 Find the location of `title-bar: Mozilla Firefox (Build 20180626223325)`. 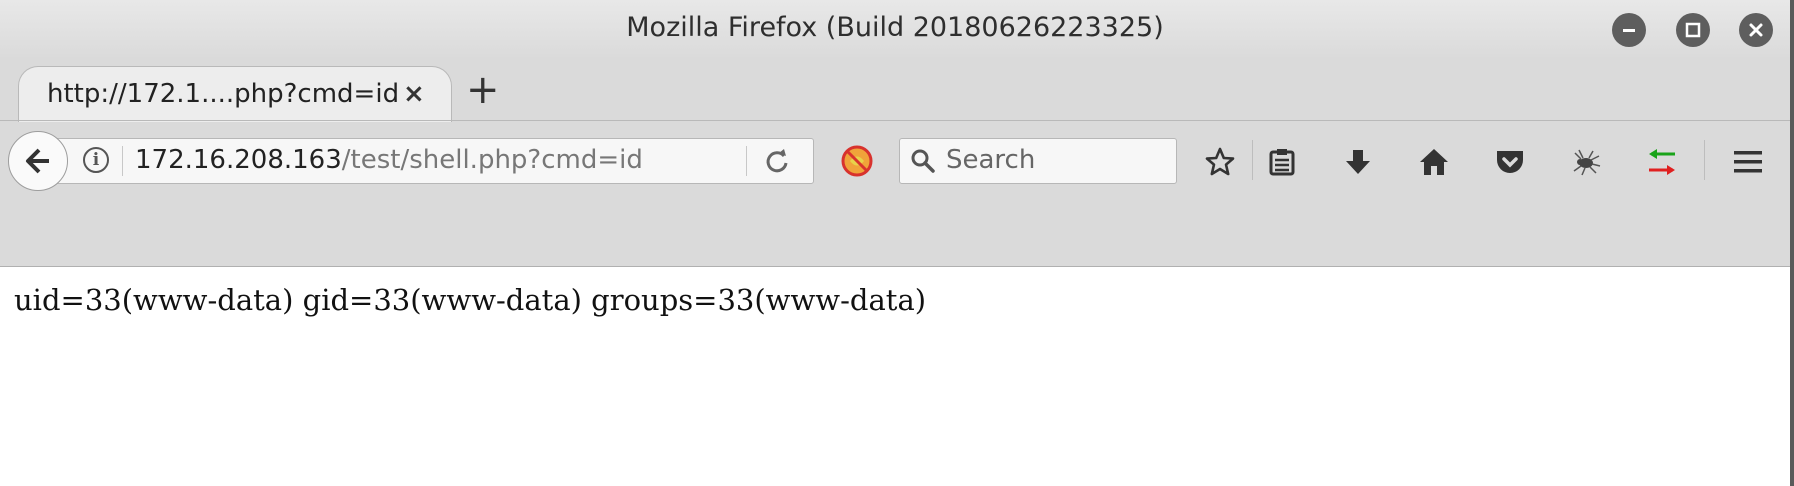

title-bar: Mozilla Firefox (Build 20180626223325) is located at coordinates (895, 31).